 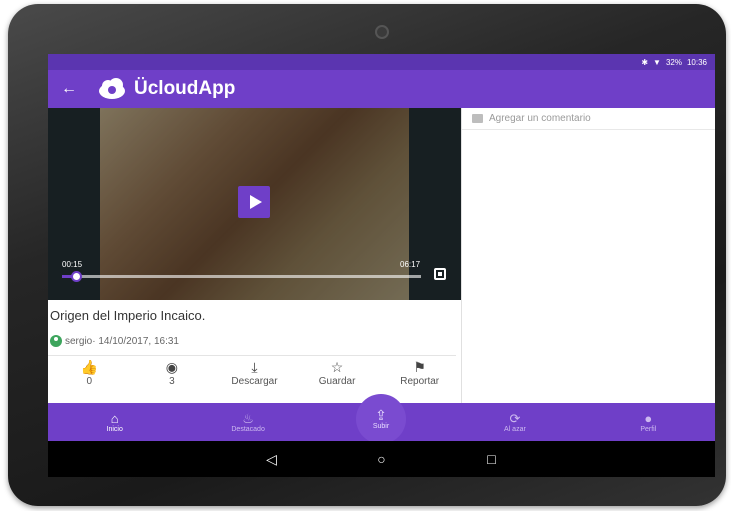 What do you see at coordinates (381, 89) in the screenshot?
I see `app-bar: ← ÜcloudApp` at bounding box center [381, 89].